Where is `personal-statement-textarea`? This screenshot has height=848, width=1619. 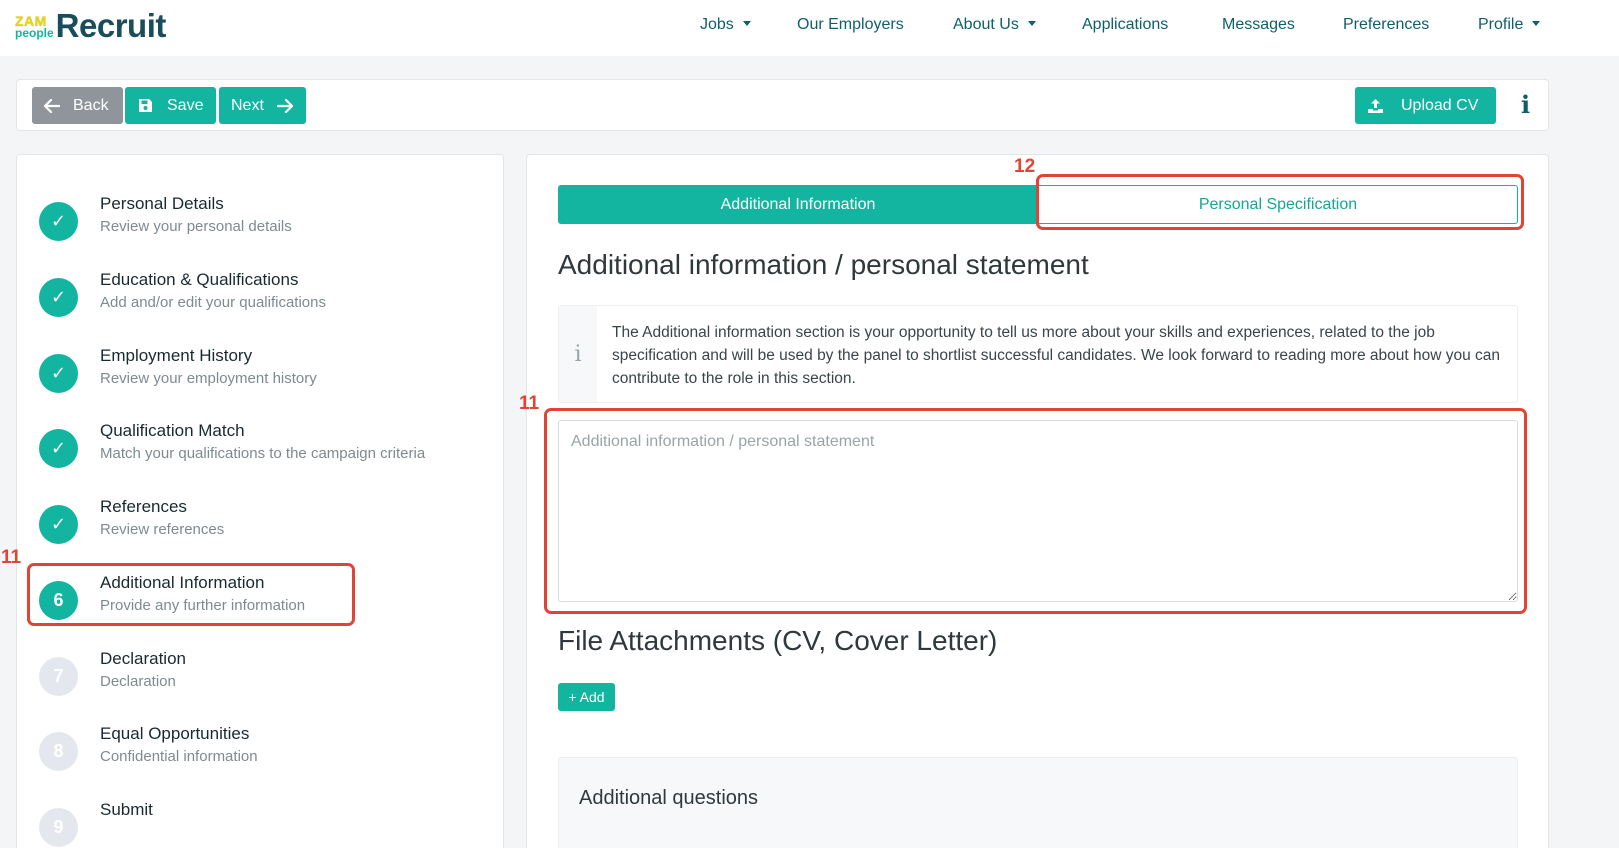 personal-statement-textarea is located at coordinates (1038, 511).